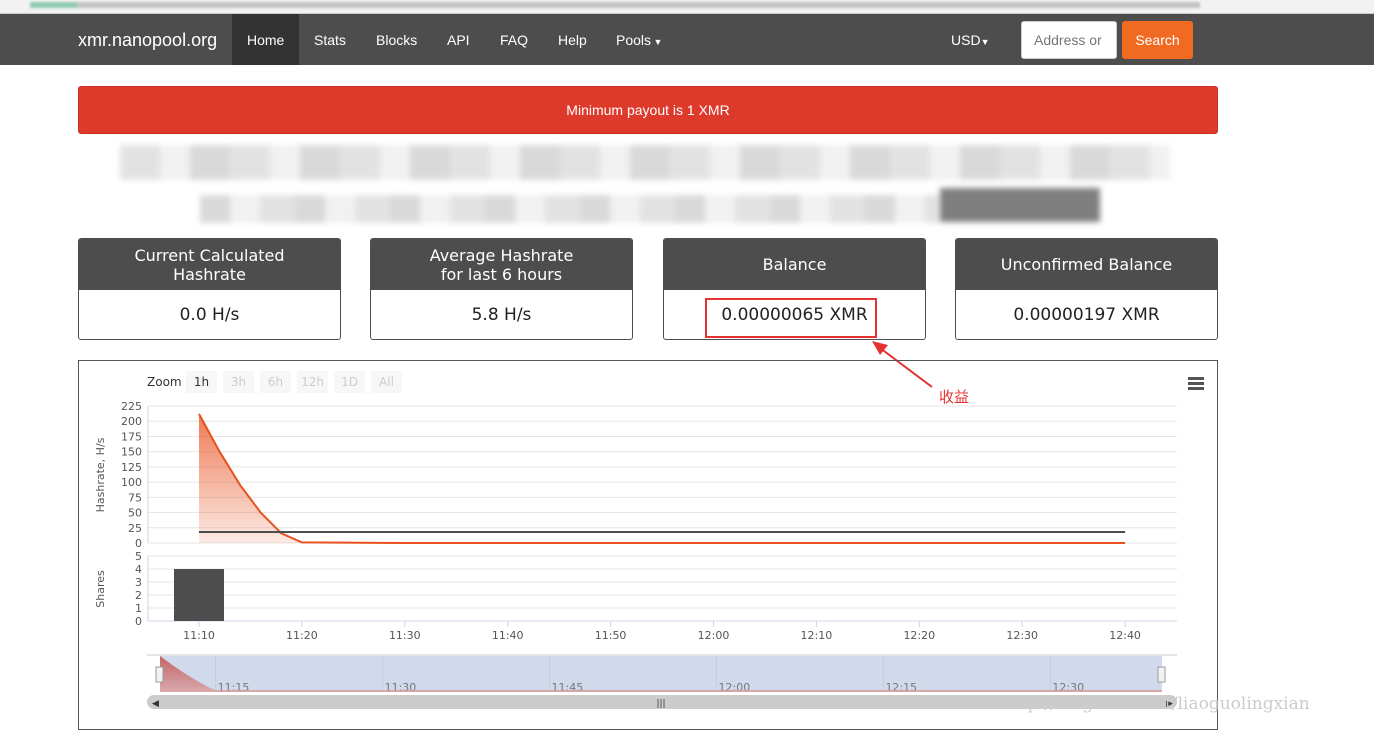 Image resolution: width=1374 pixels, height=730 pixels. What do you see at coordinates (661, 674) in the screenshot?
I see `navigator-mask` at bounding box center [661, 674].